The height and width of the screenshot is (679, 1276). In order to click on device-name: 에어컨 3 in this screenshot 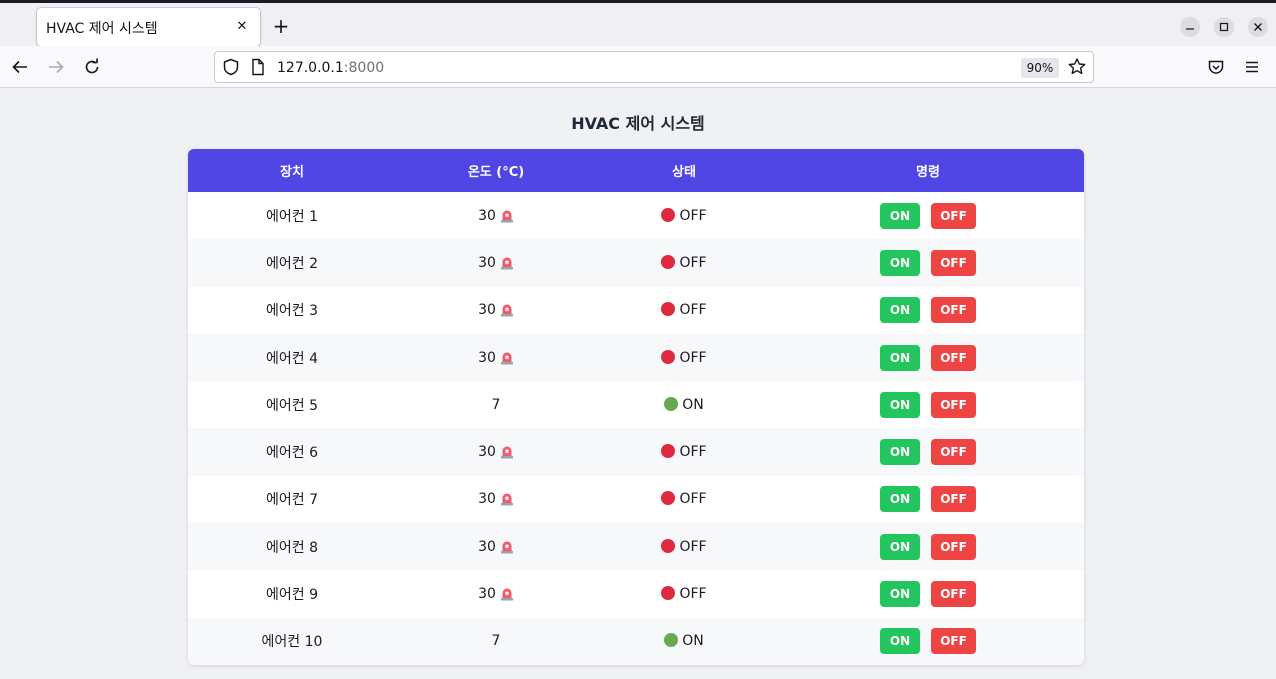, I will do `click(292, 311)`.